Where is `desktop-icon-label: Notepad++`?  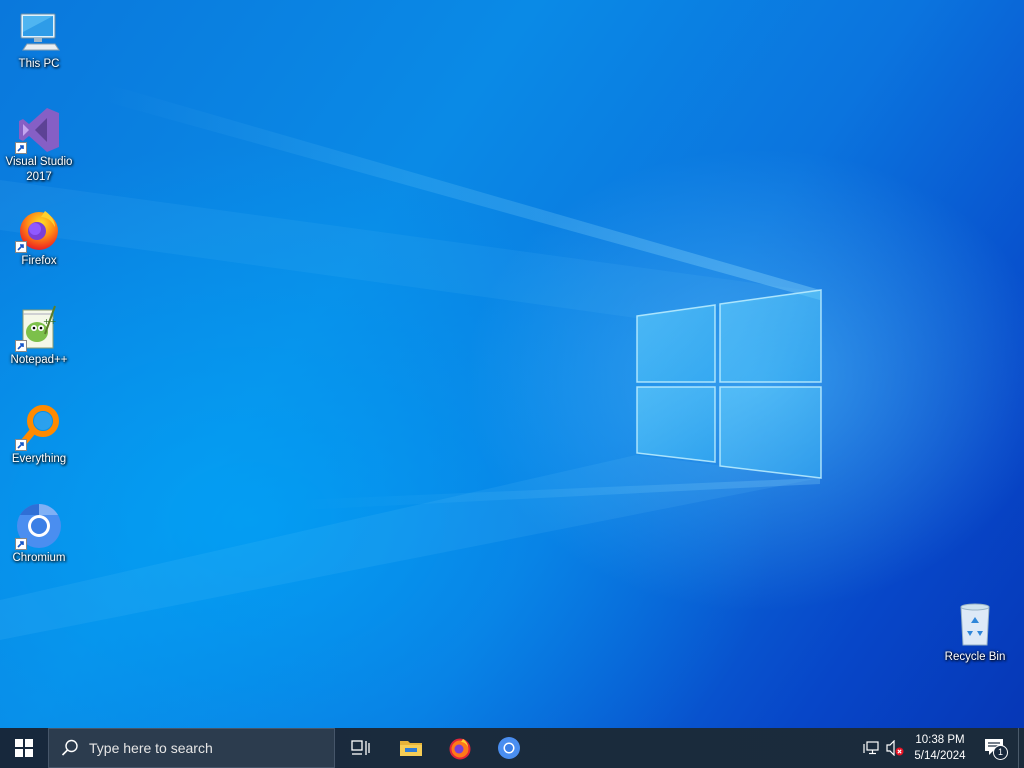
desktop-icon-label: Notepad++ is located at coordinates (39, 360).